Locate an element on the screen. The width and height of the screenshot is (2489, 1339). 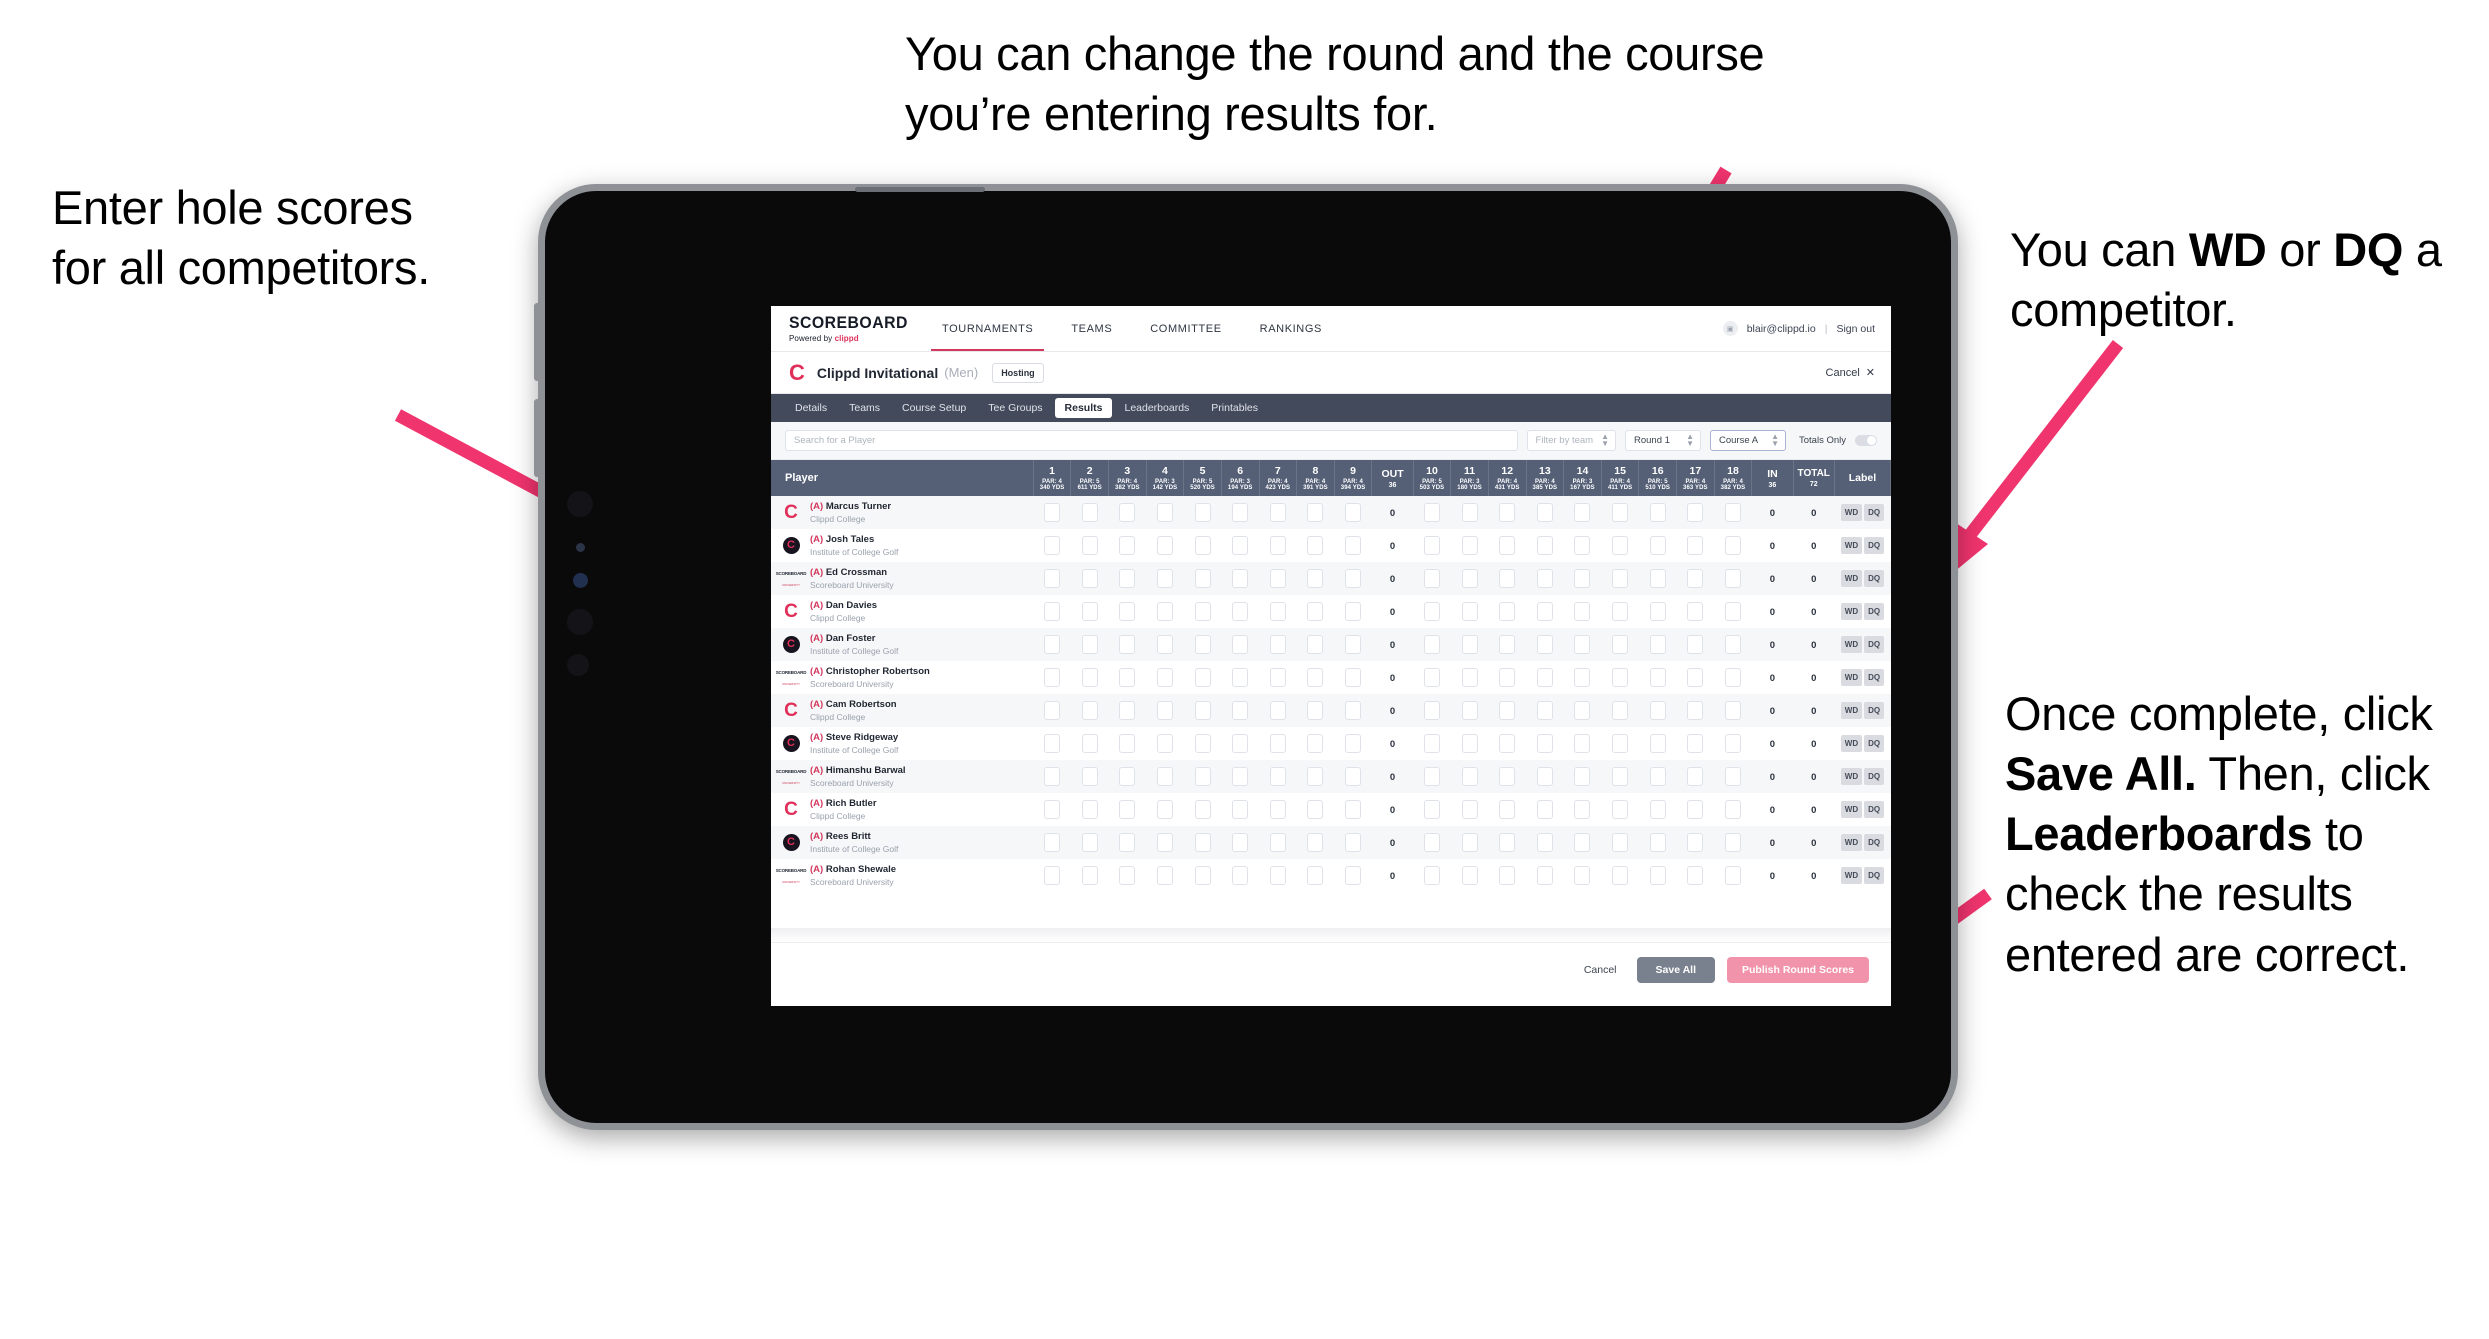
cancel-button: Cancel is located at coordinates (1600, 970).